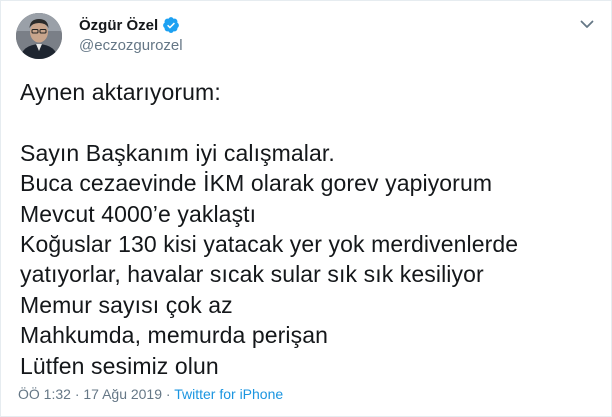  I want to click on tweet-time: ÖÖ 1:32, so click(44, 394).